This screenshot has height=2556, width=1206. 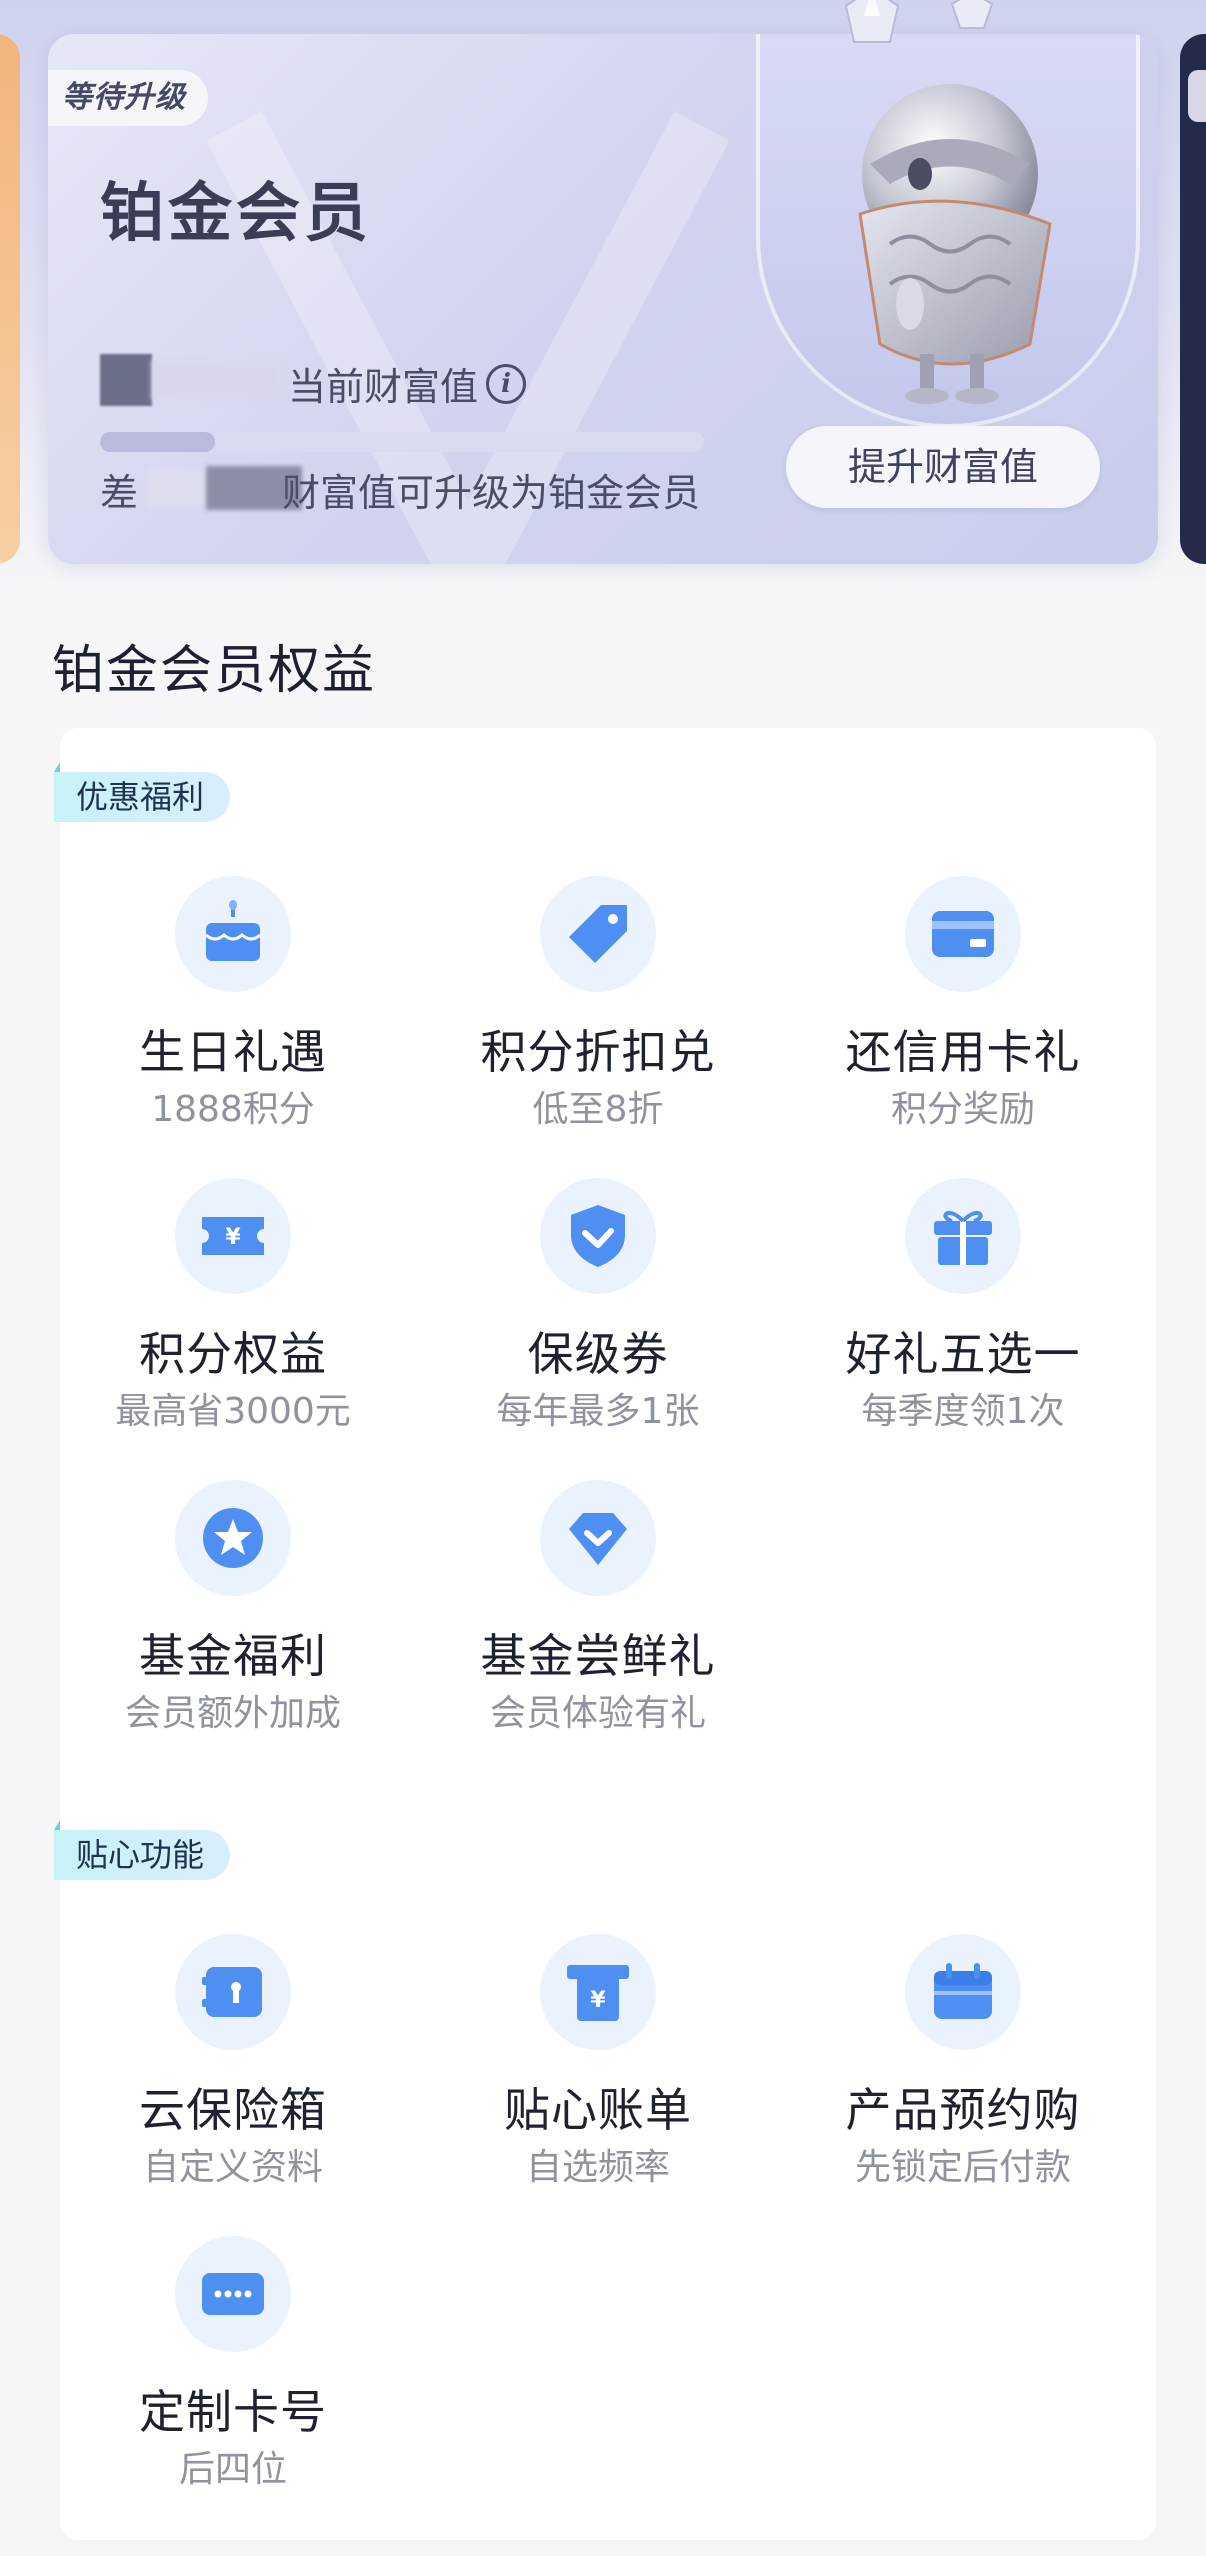 I want to click on benefit-title: 基金尝鲜礼, so click(x=598, y=1656).